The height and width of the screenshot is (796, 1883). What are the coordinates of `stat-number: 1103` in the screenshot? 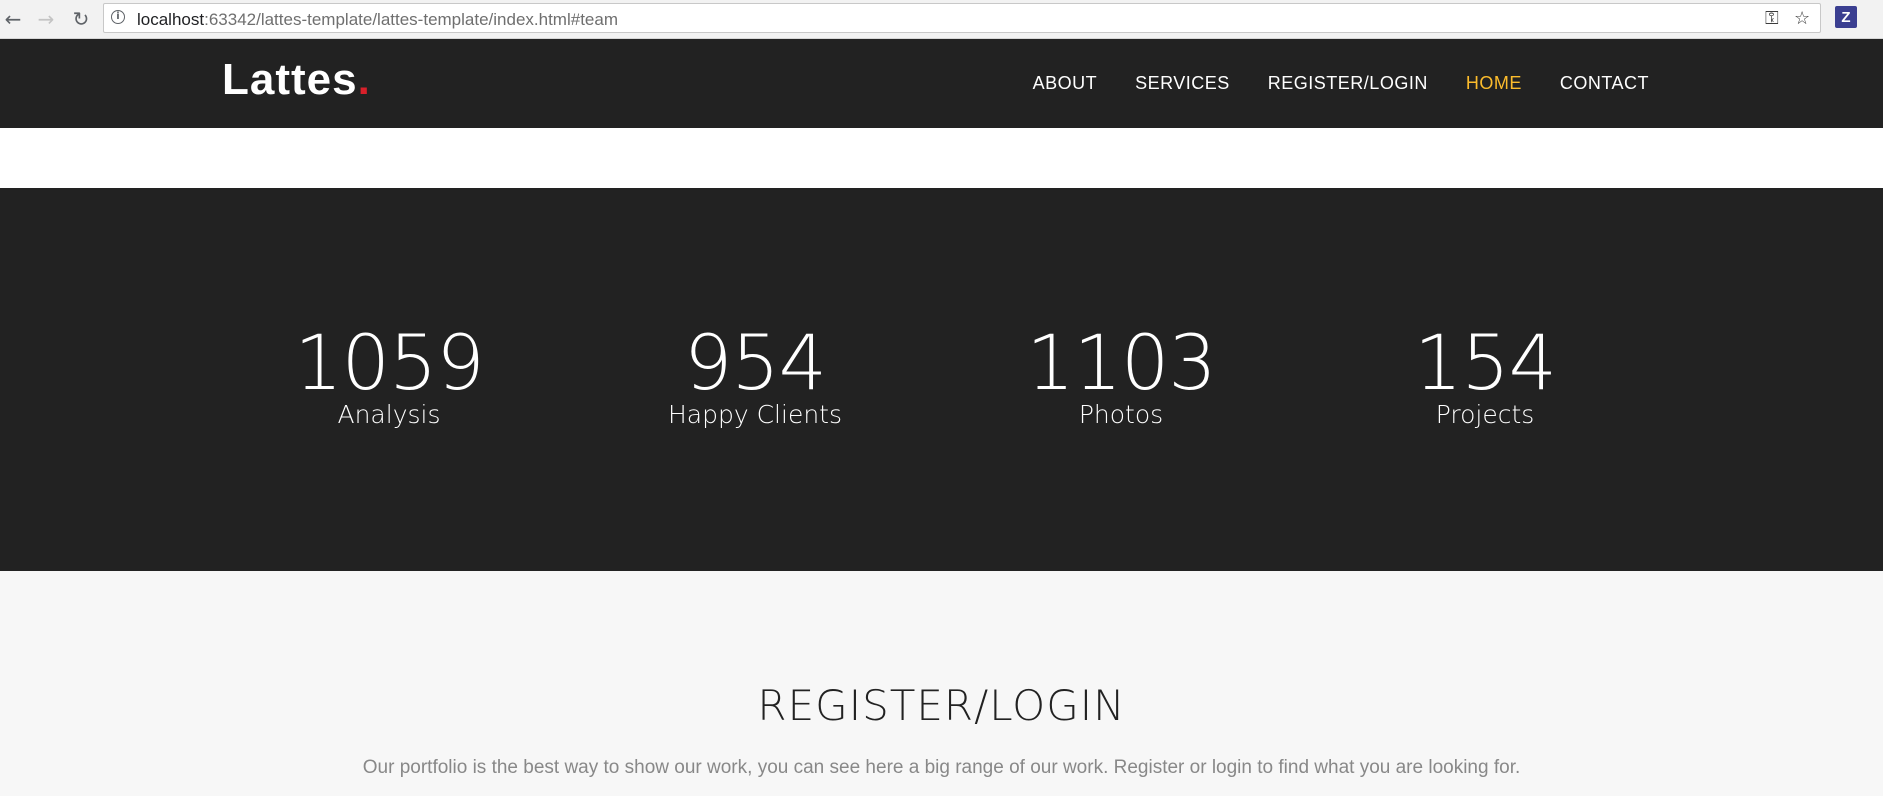 It's located at (1121, 362).